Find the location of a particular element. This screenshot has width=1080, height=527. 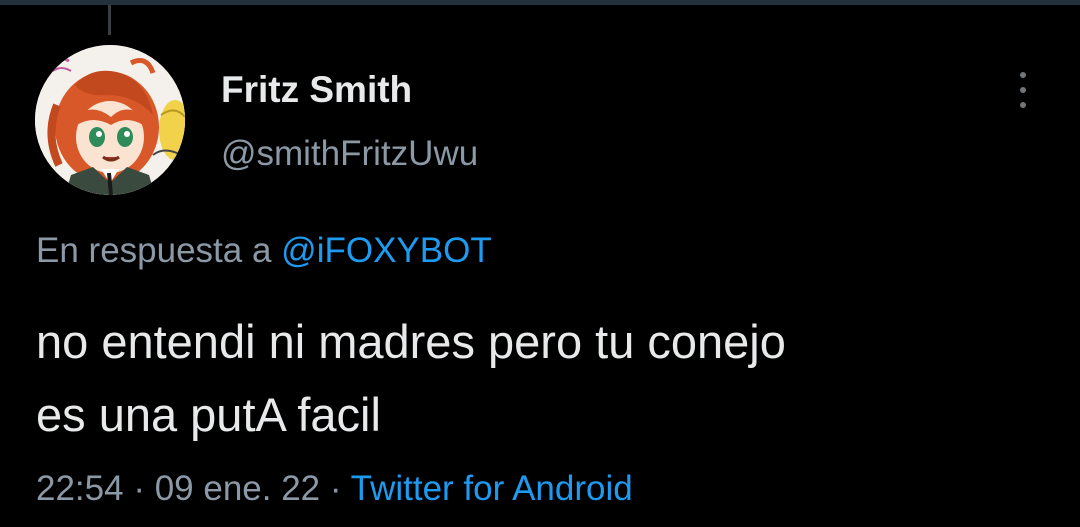

tweet-time: 22:54 is located at coordinates (80, 488).